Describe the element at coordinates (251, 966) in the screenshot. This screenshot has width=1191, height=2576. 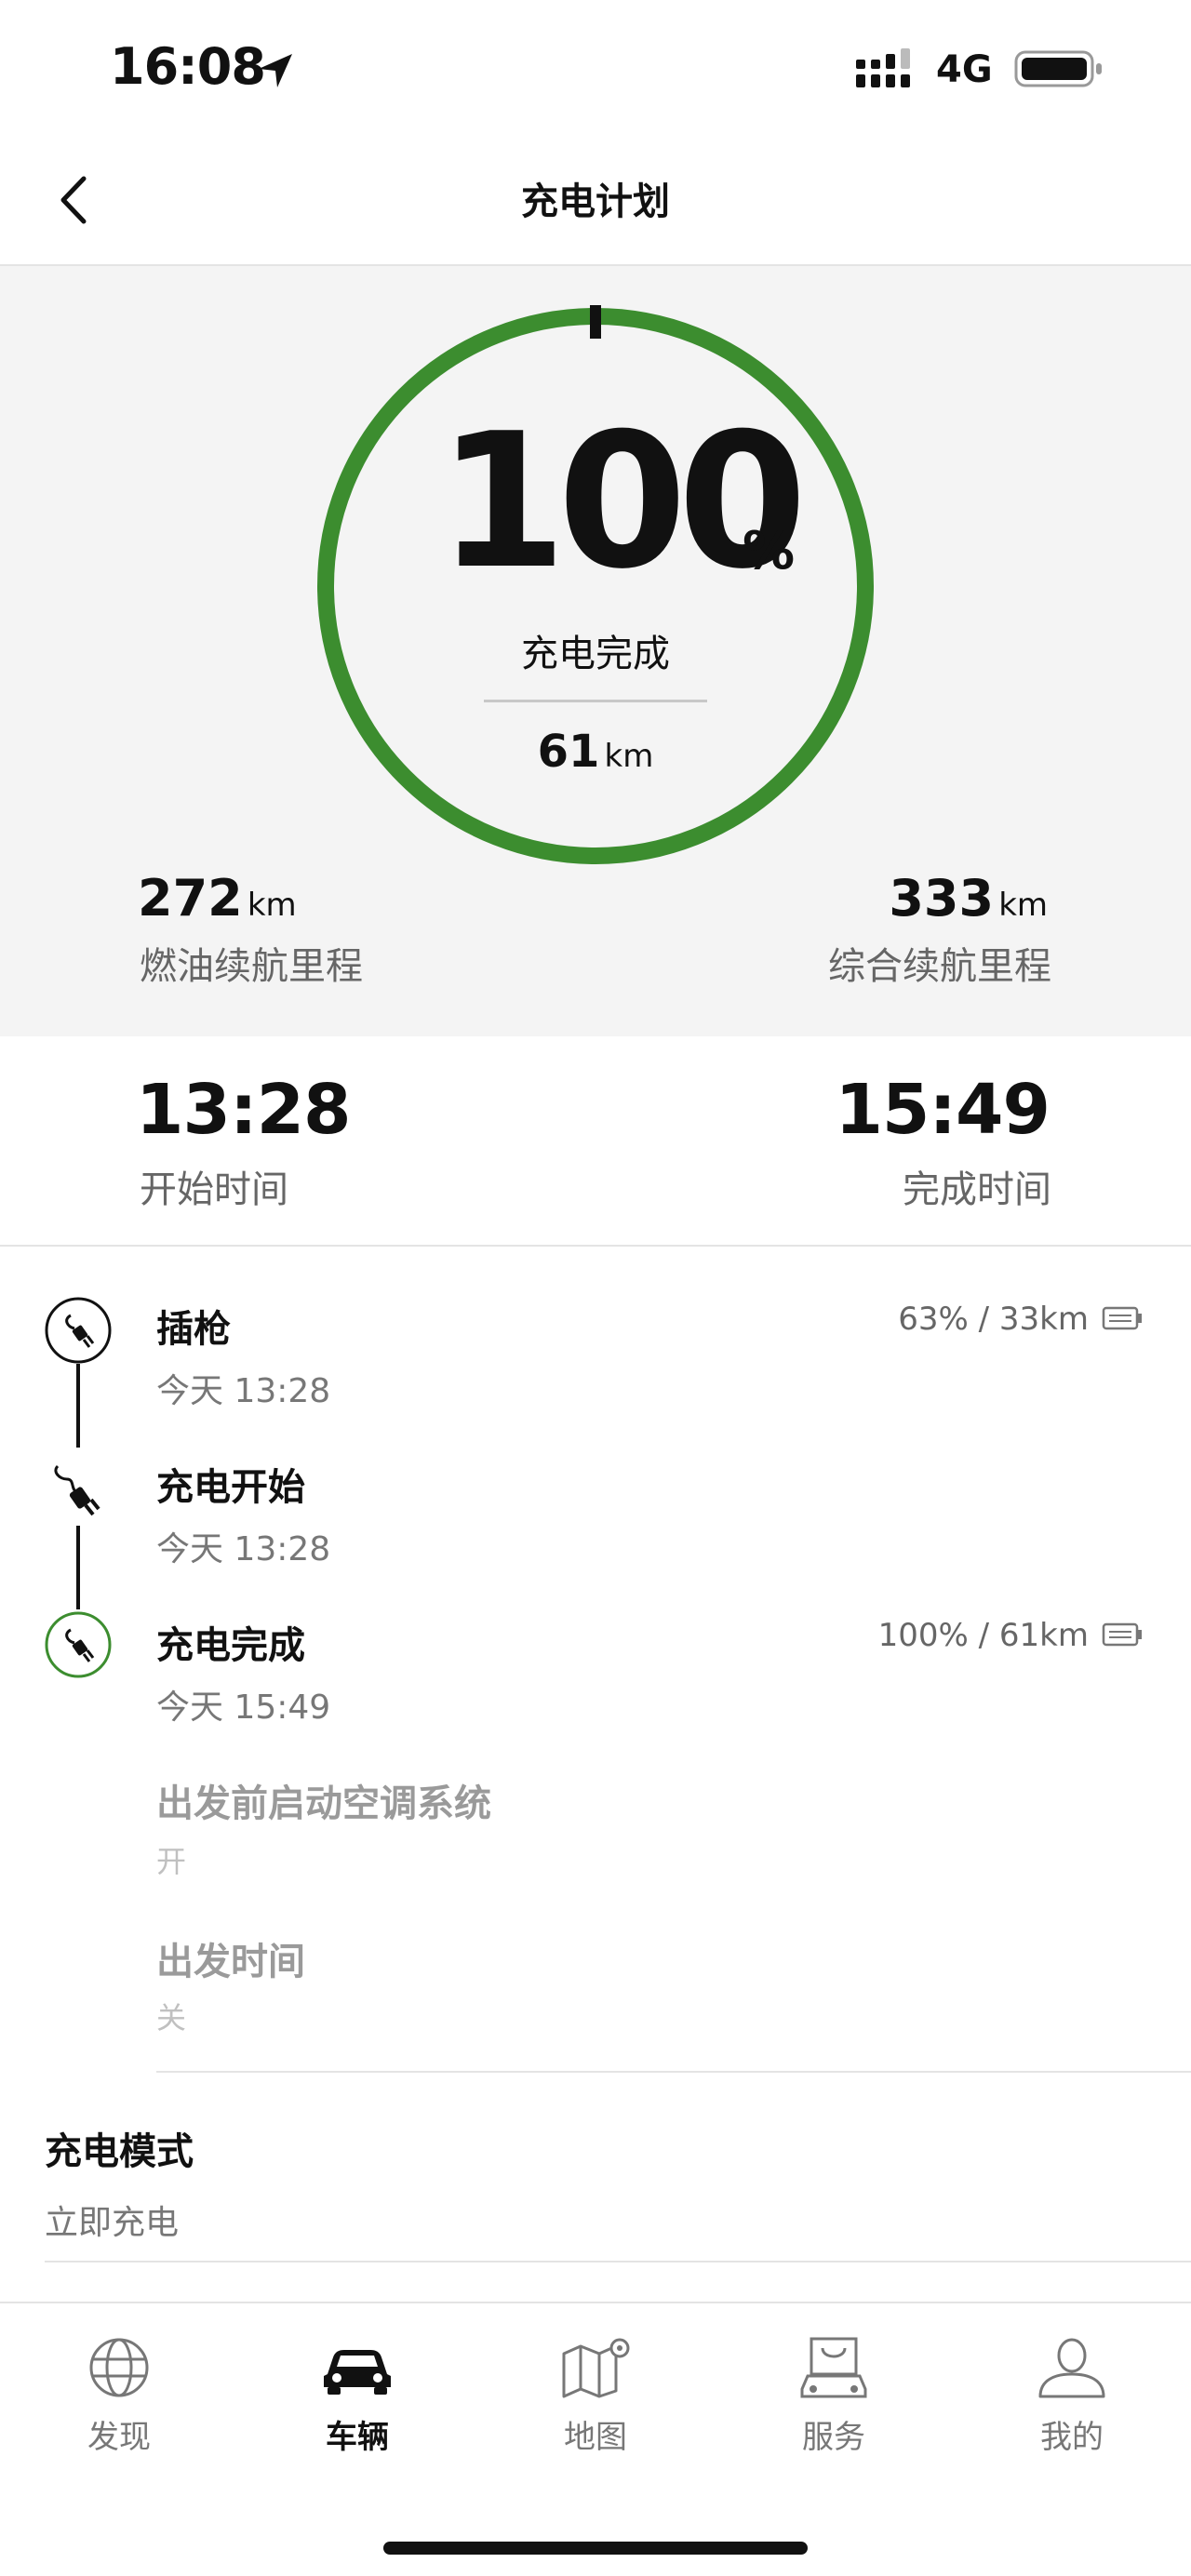
I see `fuel-range-label: 燃油续航里程` at that location.